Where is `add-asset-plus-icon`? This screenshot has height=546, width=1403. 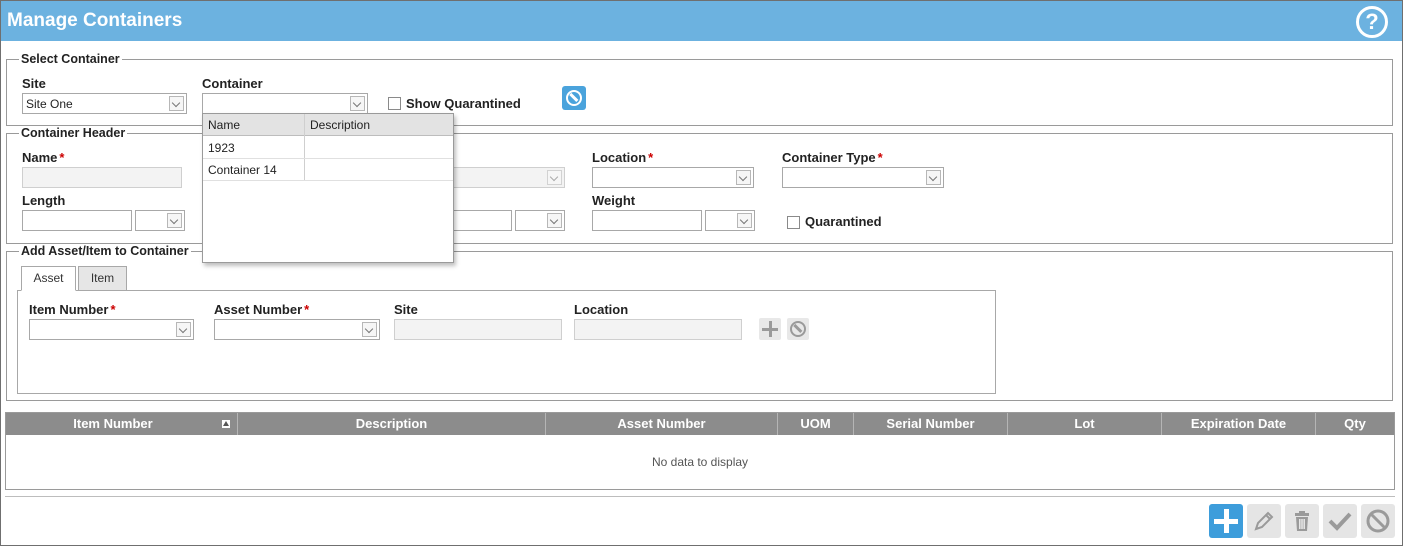
add-asset-plus-icon is located at coordinates (770, 329).